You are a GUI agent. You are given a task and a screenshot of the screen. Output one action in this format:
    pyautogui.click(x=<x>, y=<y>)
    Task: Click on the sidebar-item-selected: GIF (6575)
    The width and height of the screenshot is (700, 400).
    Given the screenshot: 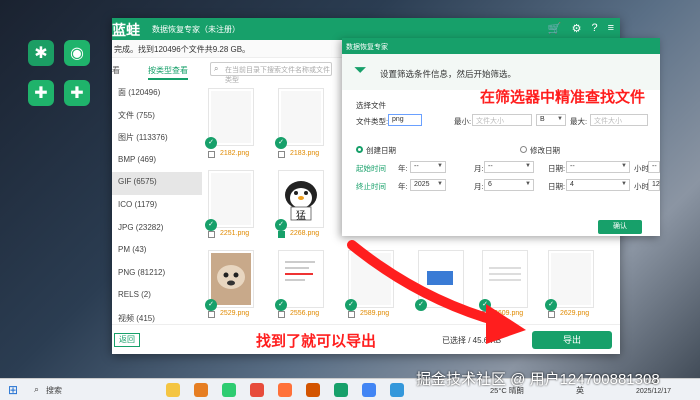 What is the action you would take?
    pyautogui.click(x=157, y=183)
    